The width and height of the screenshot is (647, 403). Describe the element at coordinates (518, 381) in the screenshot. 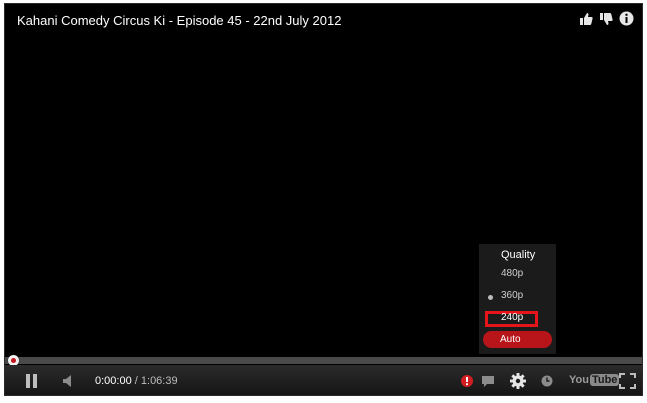

I see `gear-icon` at that location.